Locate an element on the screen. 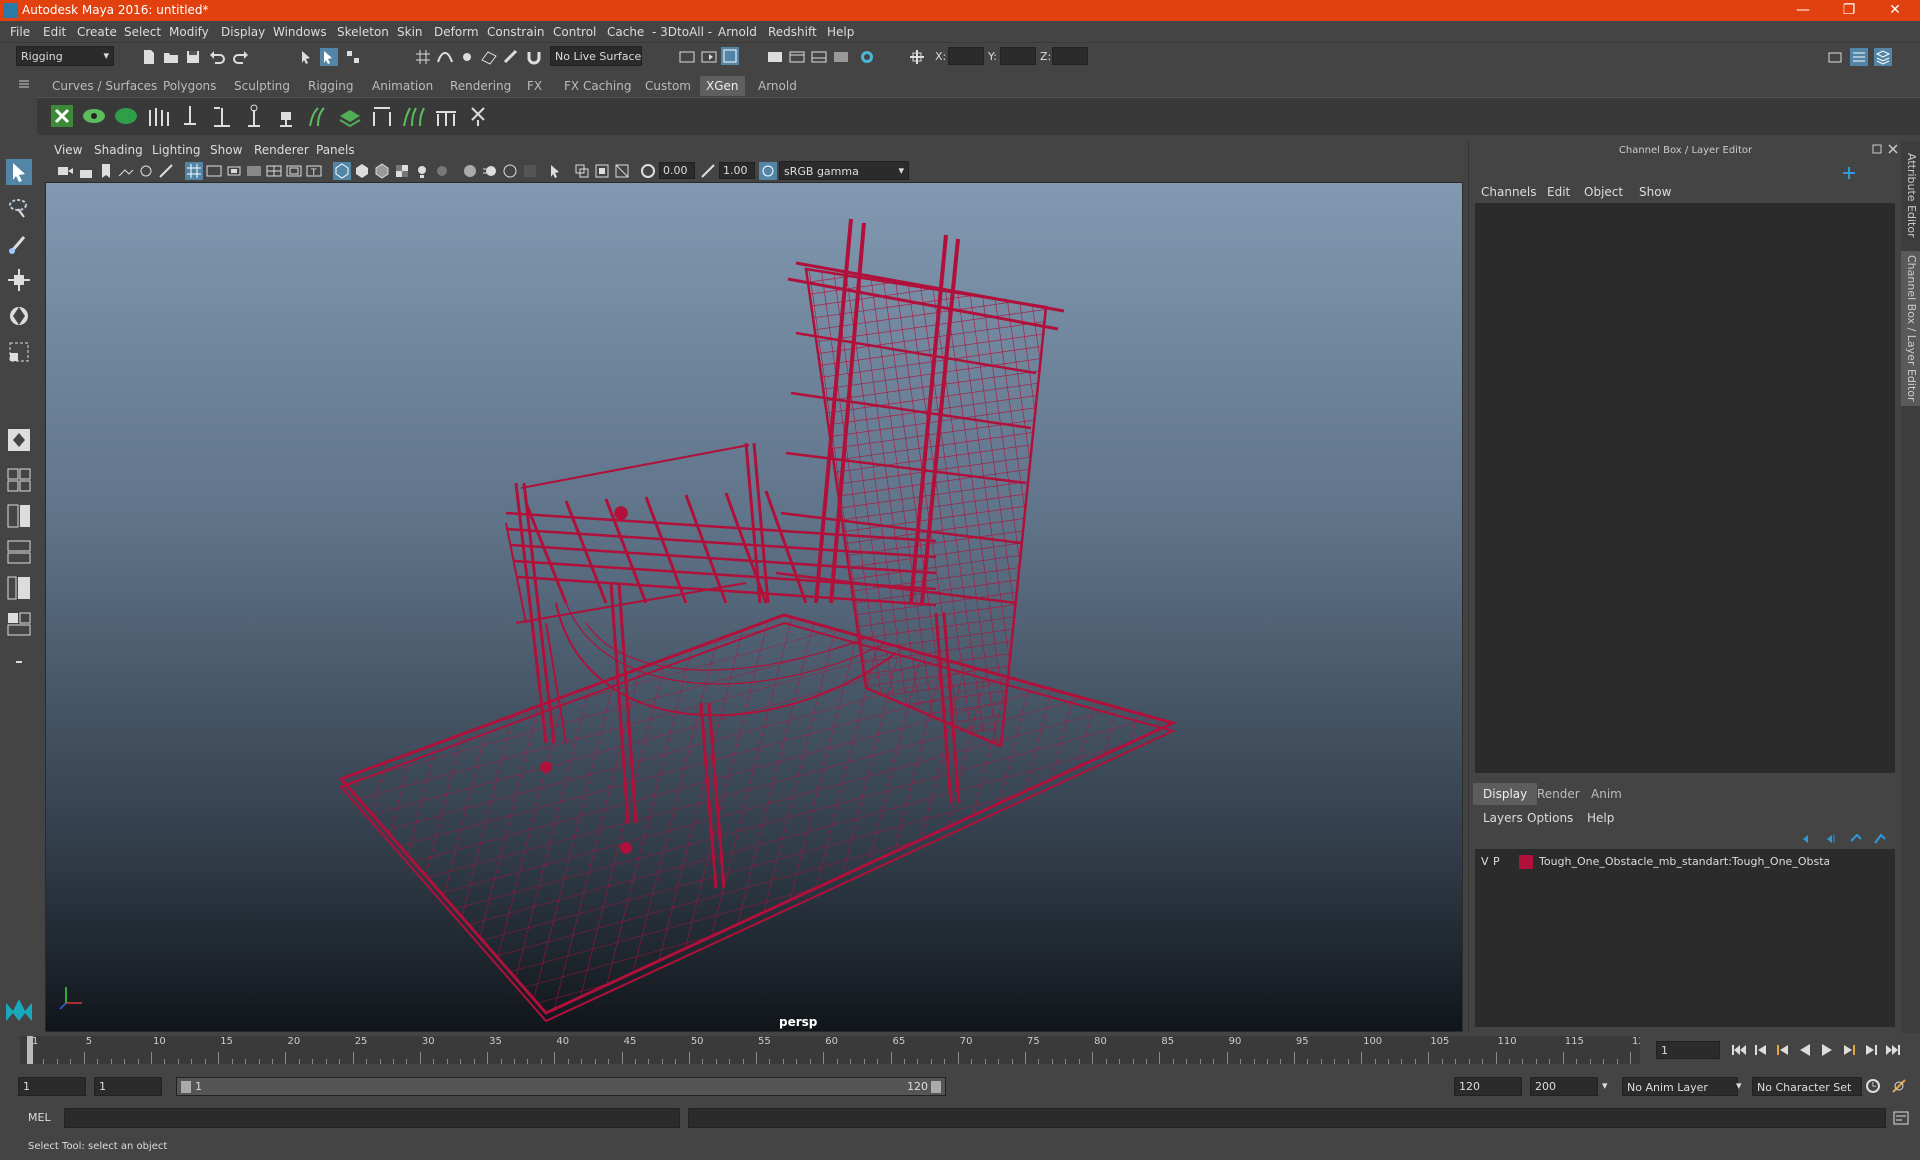 The image size is (1920, 1160). shelf-tab-rigging: Rigging is located at coordinates (330, 86).